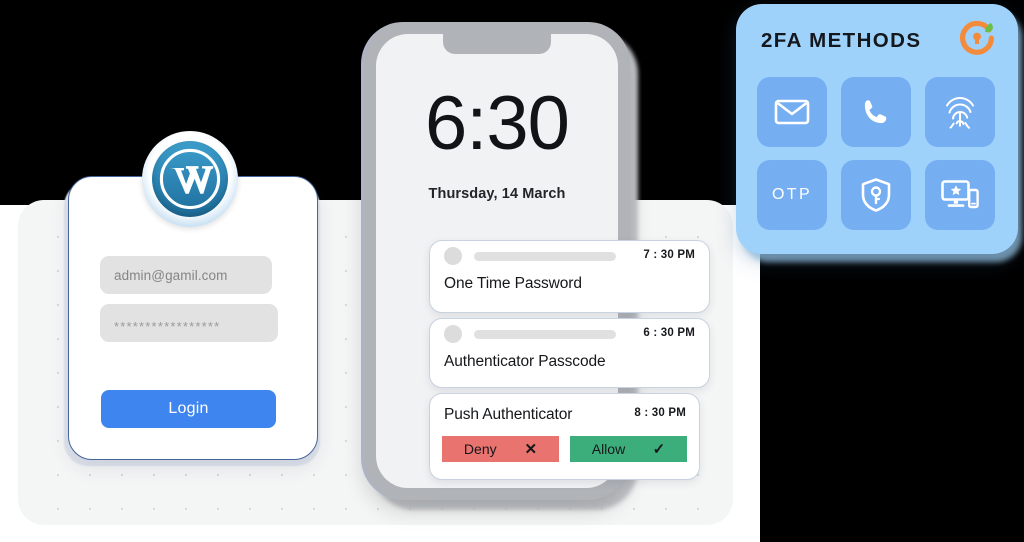 This screenshot has height=542, width=1024. Describe the element at coordinates (608, 449) in the screenshot. I see `allow-button-label: Allow` at that location.